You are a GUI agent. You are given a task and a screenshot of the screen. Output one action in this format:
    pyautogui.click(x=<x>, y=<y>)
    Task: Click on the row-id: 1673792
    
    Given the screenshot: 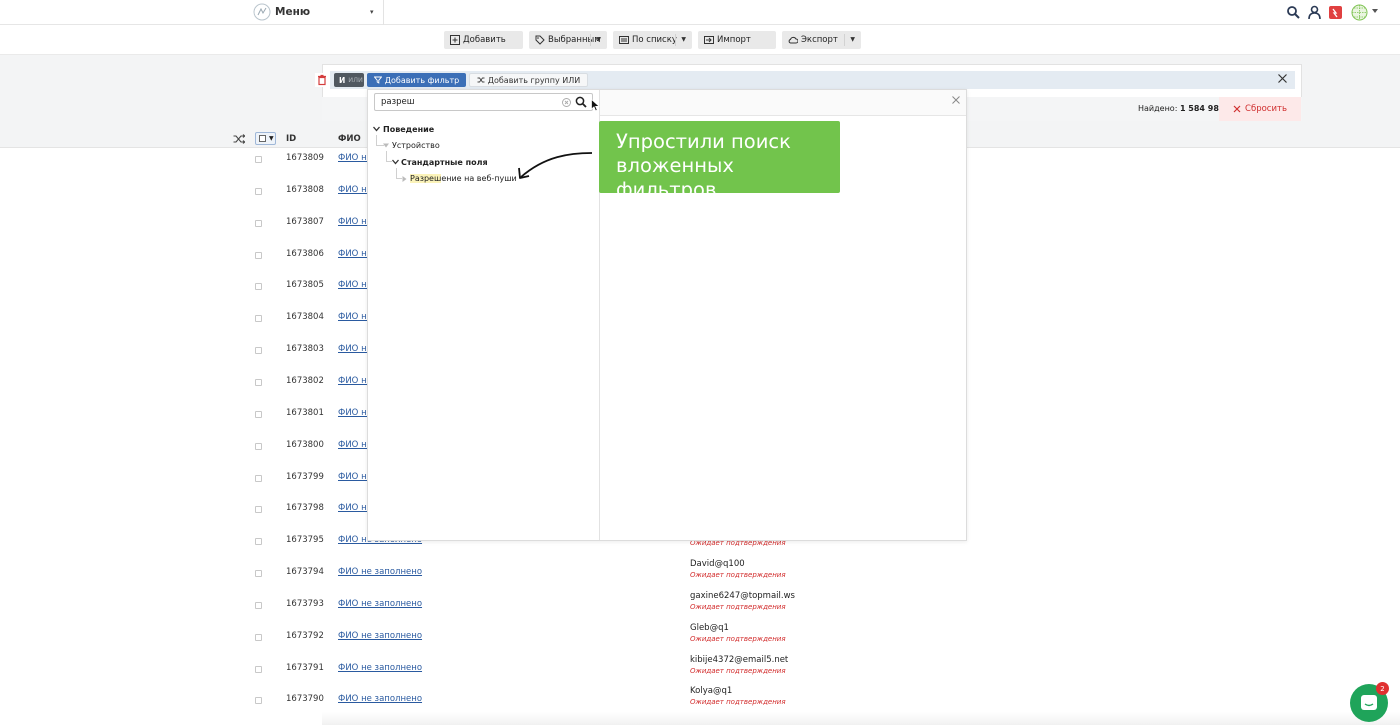 What is the action you would take?
    pyautogui.click(x=305, y=636)
    